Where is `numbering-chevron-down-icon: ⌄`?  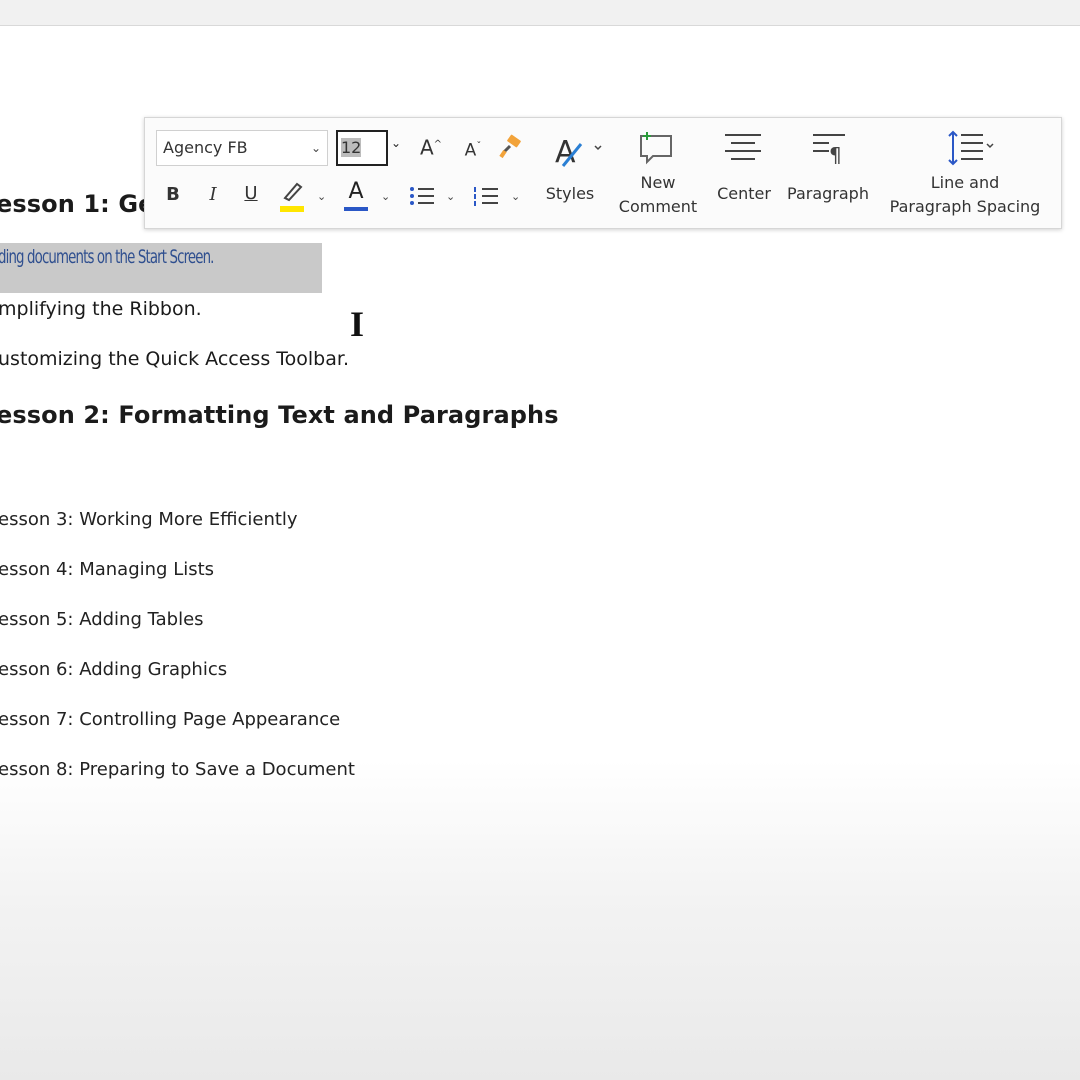 numbering-chevron-down-icon: ⌄ is located at coordinates (515, 196).